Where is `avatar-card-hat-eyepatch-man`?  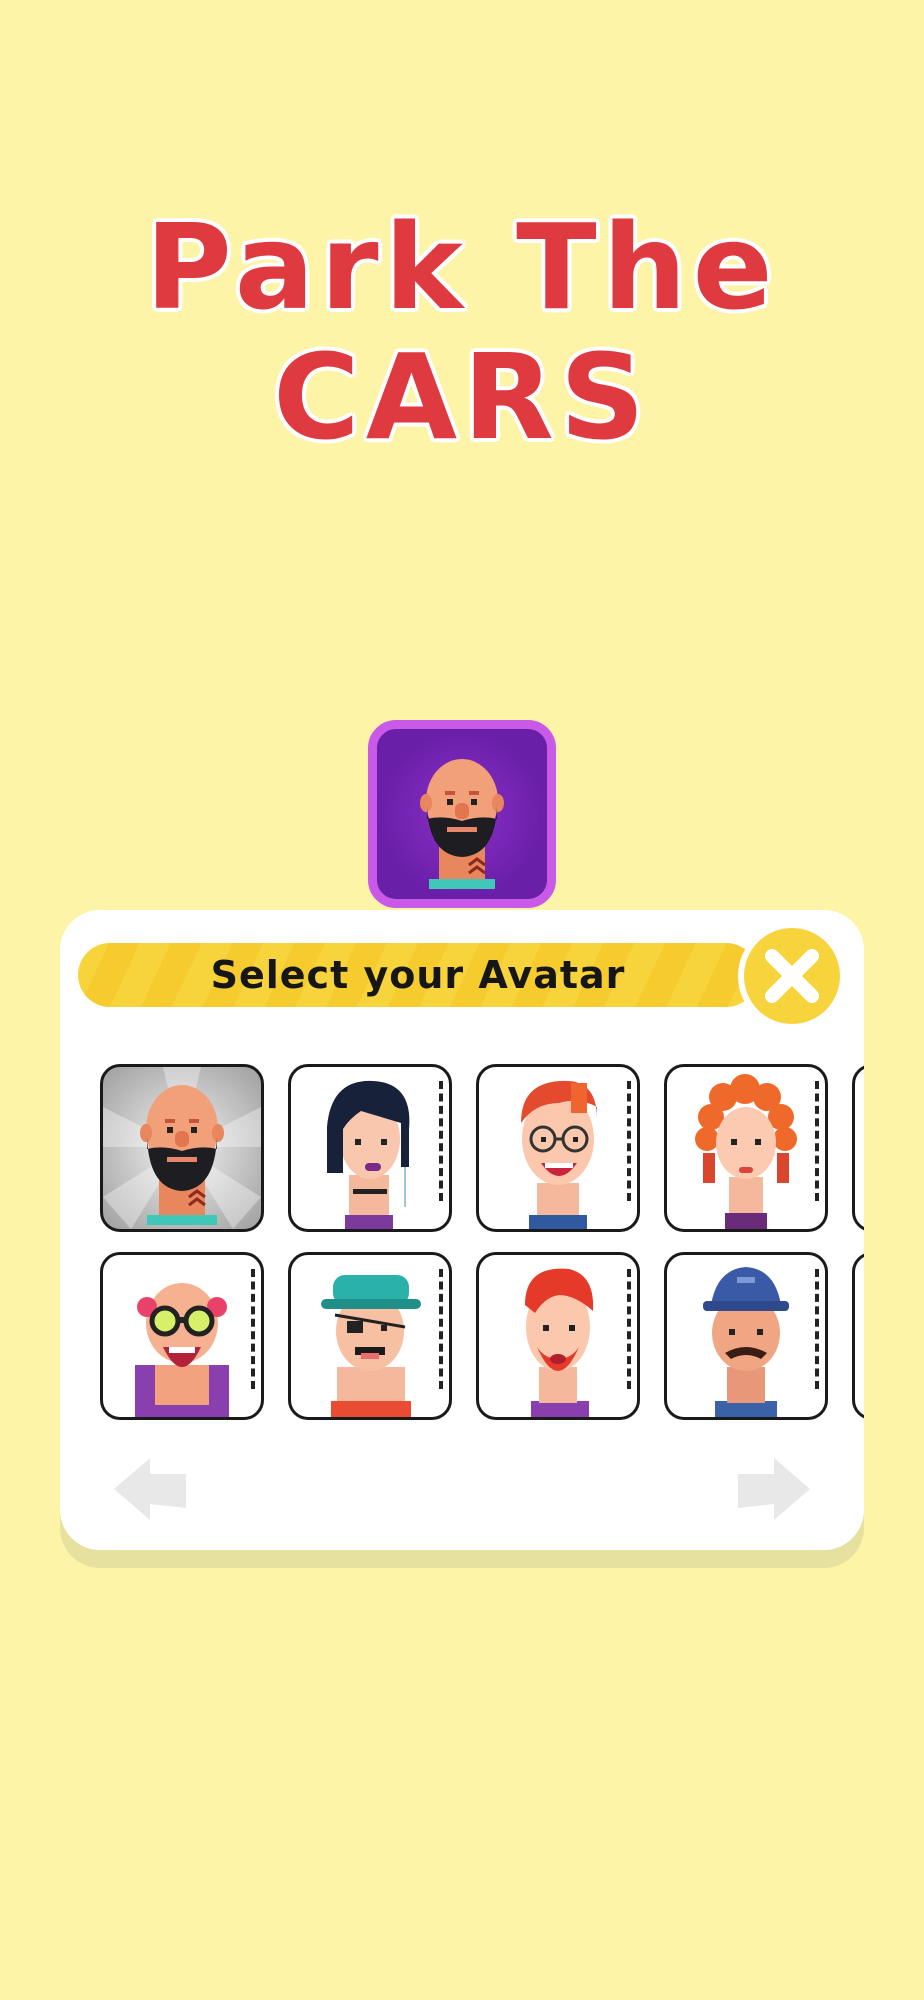 avatar-card-hat-eyepatch-man is located at coordinates (370, 1336).